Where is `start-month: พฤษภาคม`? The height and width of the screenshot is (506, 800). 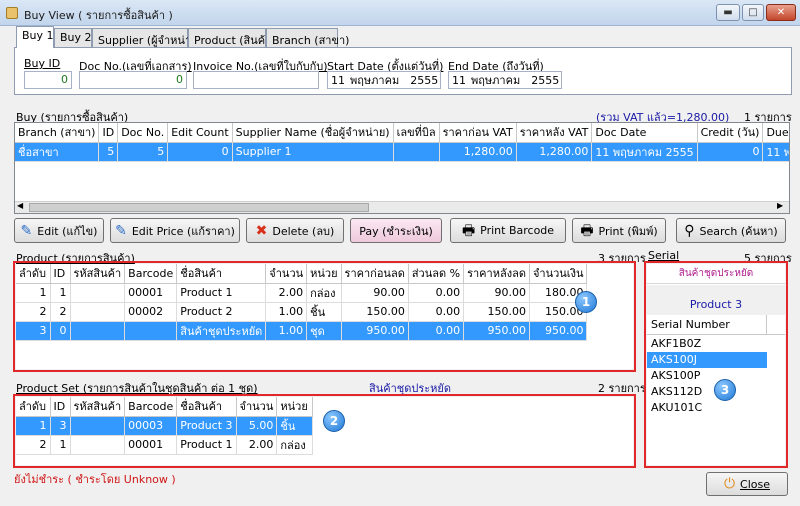
start-month: พฤษภาคม is located at coordinates (375, 80).